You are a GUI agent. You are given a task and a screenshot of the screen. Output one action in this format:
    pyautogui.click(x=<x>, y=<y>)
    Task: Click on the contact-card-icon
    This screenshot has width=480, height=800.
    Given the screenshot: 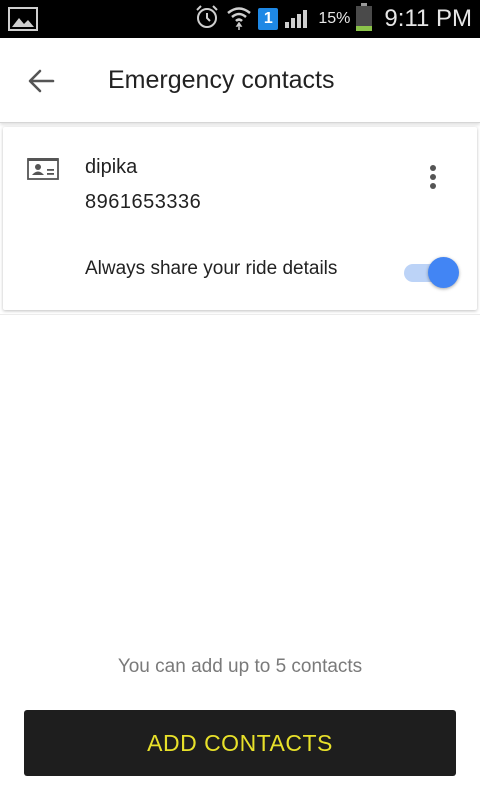 What is the action you would take?
    pyautogui.click(x=43, y=171)
    